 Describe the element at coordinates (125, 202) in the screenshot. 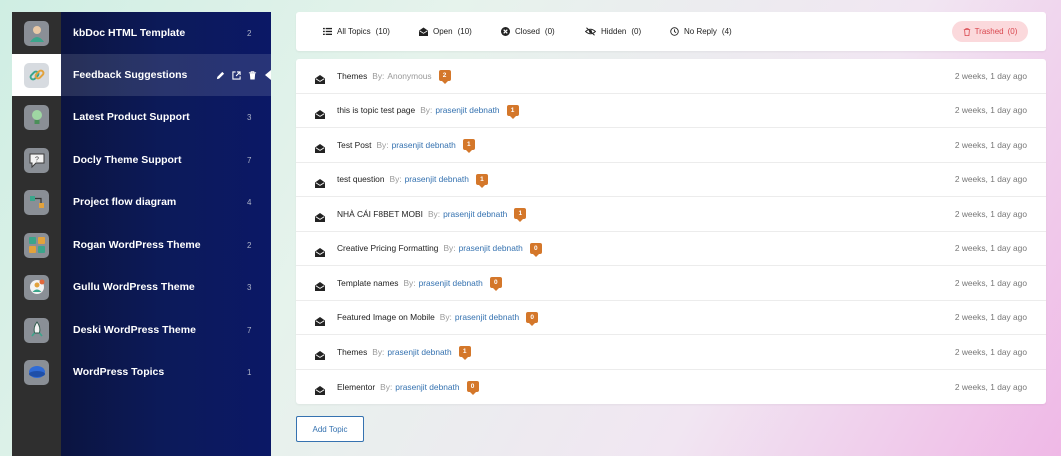

I see `sidebar-item-label: Project flow diagram` at that location.